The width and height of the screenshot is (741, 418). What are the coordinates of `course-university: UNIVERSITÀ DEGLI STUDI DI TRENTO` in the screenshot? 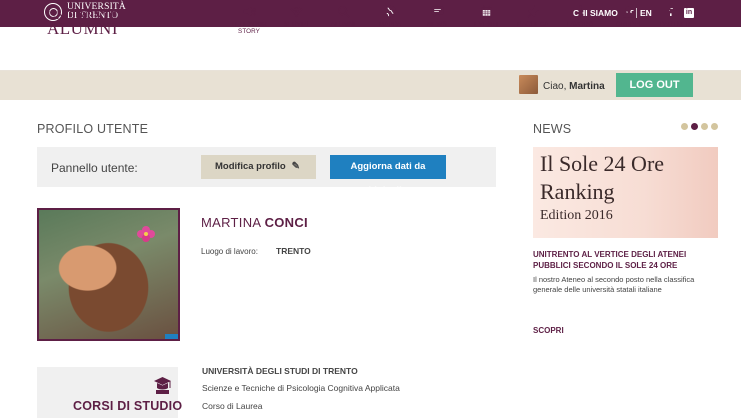 It's located at (280, 371).